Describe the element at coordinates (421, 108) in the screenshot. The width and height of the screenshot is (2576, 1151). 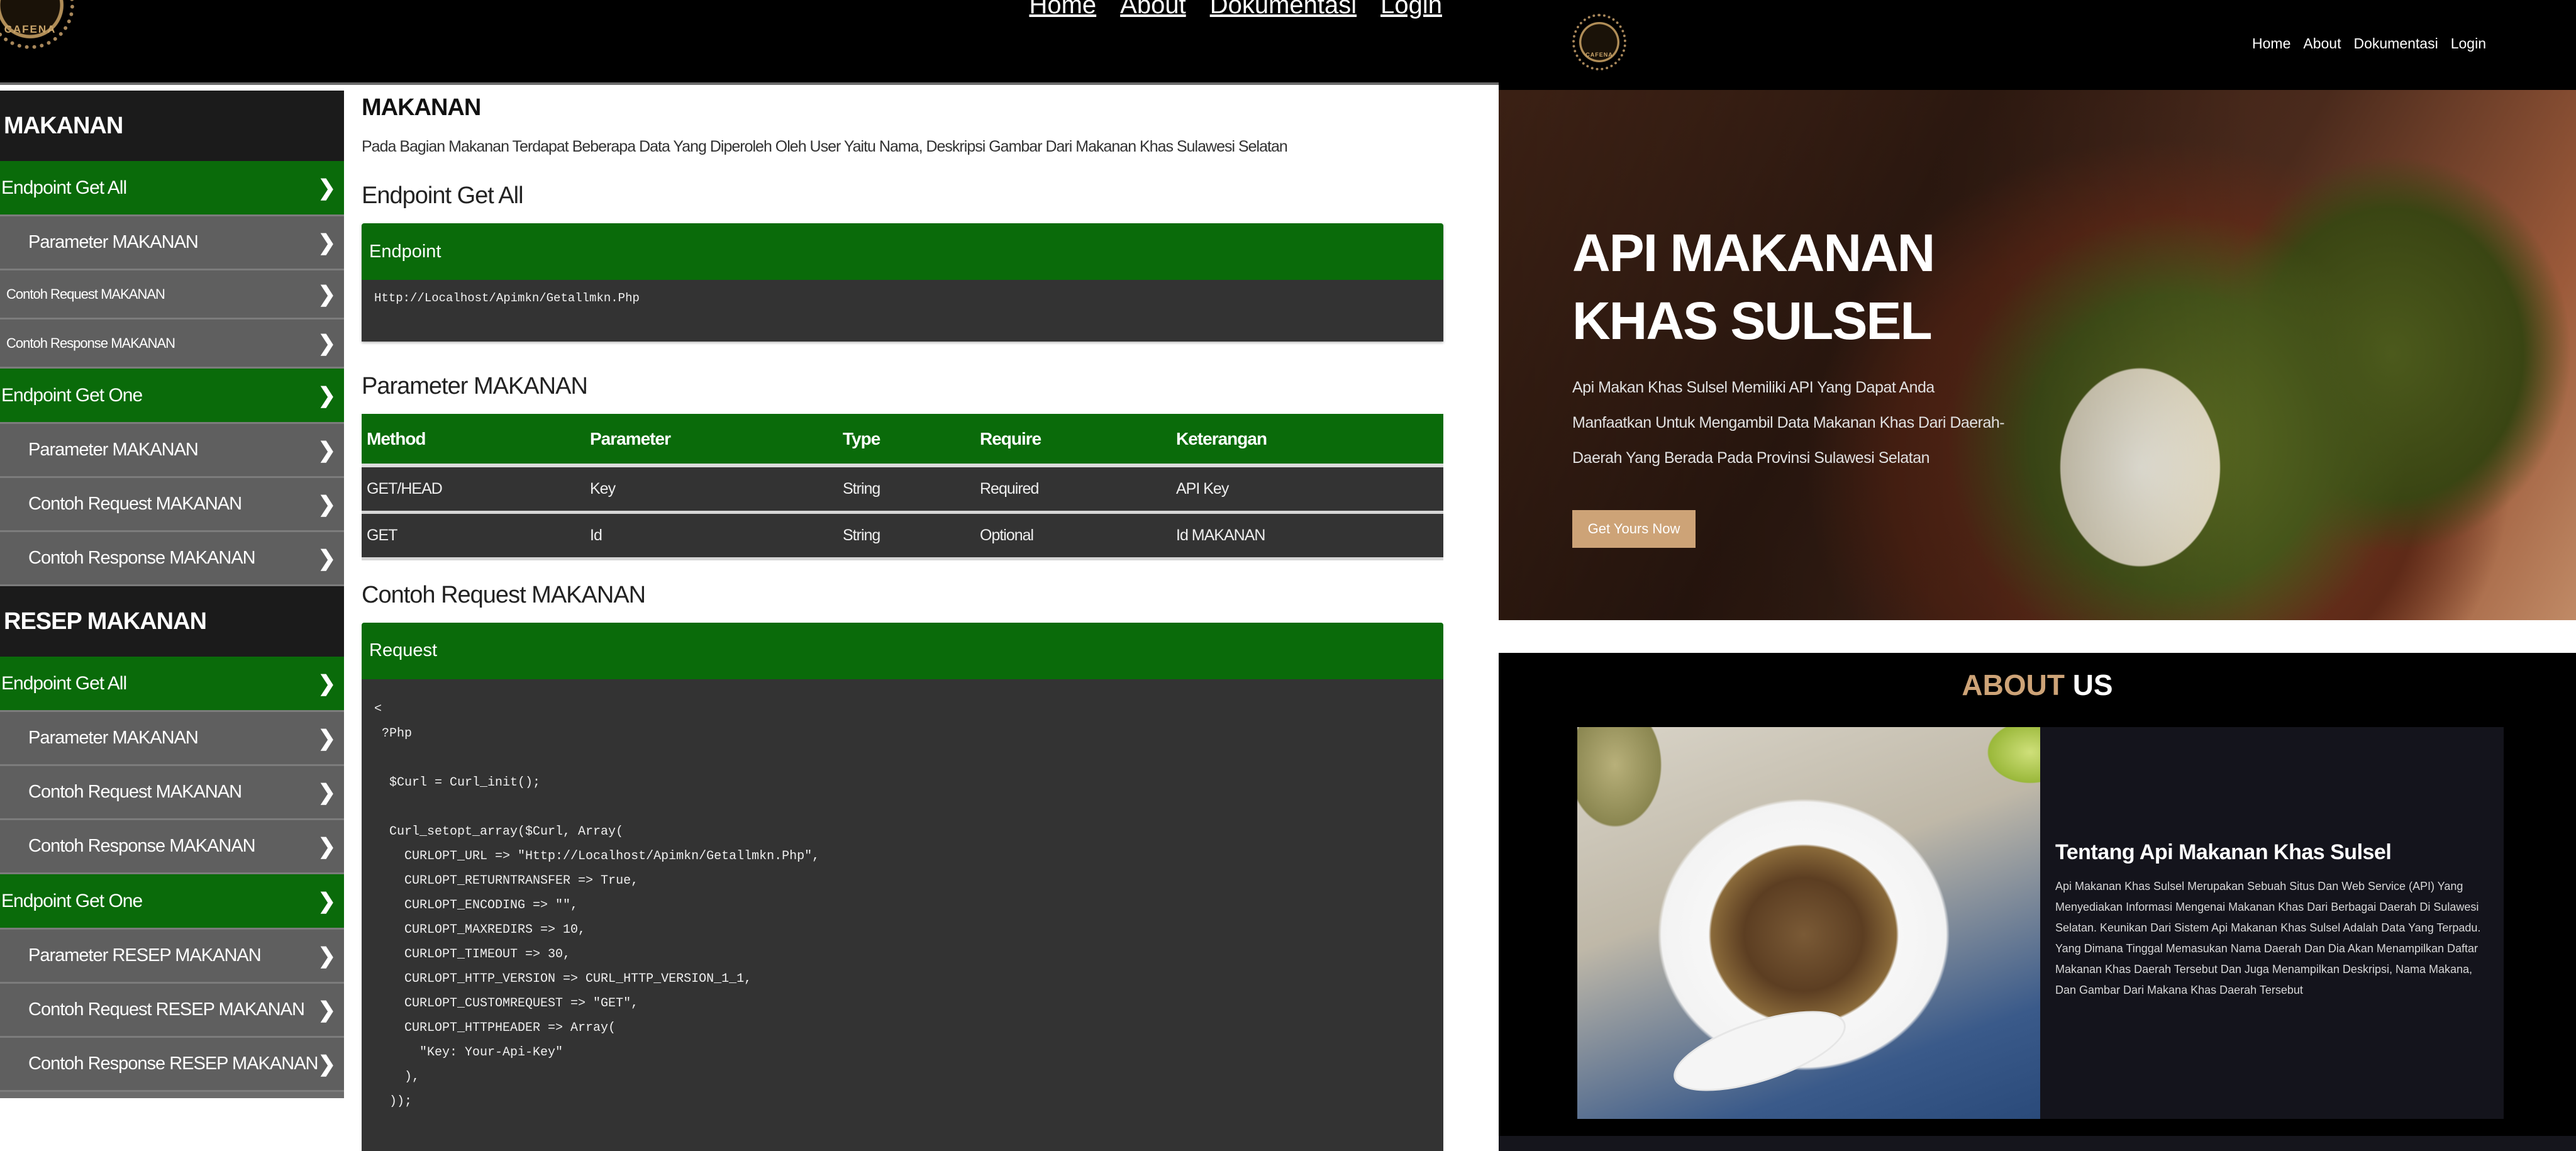
I see `page-title: MAKANAN` at that location.